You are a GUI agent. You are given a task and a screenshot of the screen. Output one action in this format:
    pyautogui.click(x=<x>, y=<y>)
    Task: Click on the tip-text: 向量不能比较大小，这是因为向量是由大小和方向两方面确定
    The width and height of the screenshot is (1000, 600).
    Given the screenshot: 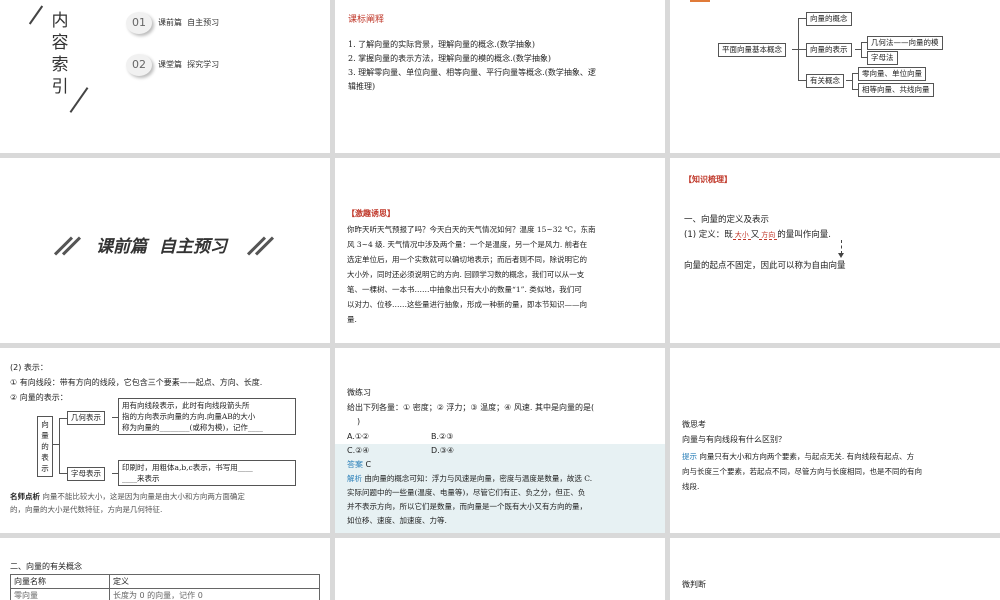 What is the action you would take?
    pyautogui.click(x=143, y=496)
    